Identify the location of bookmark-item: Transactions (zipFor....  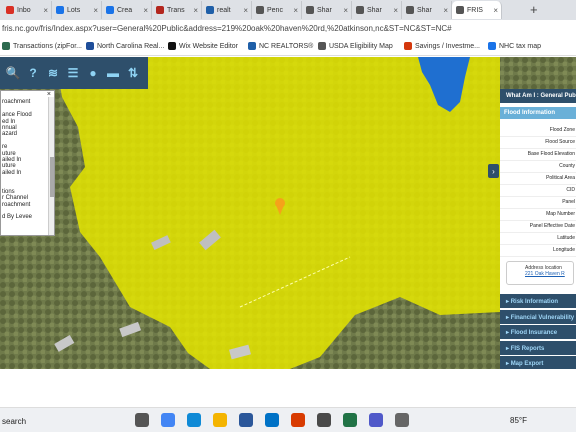
(42, 46).